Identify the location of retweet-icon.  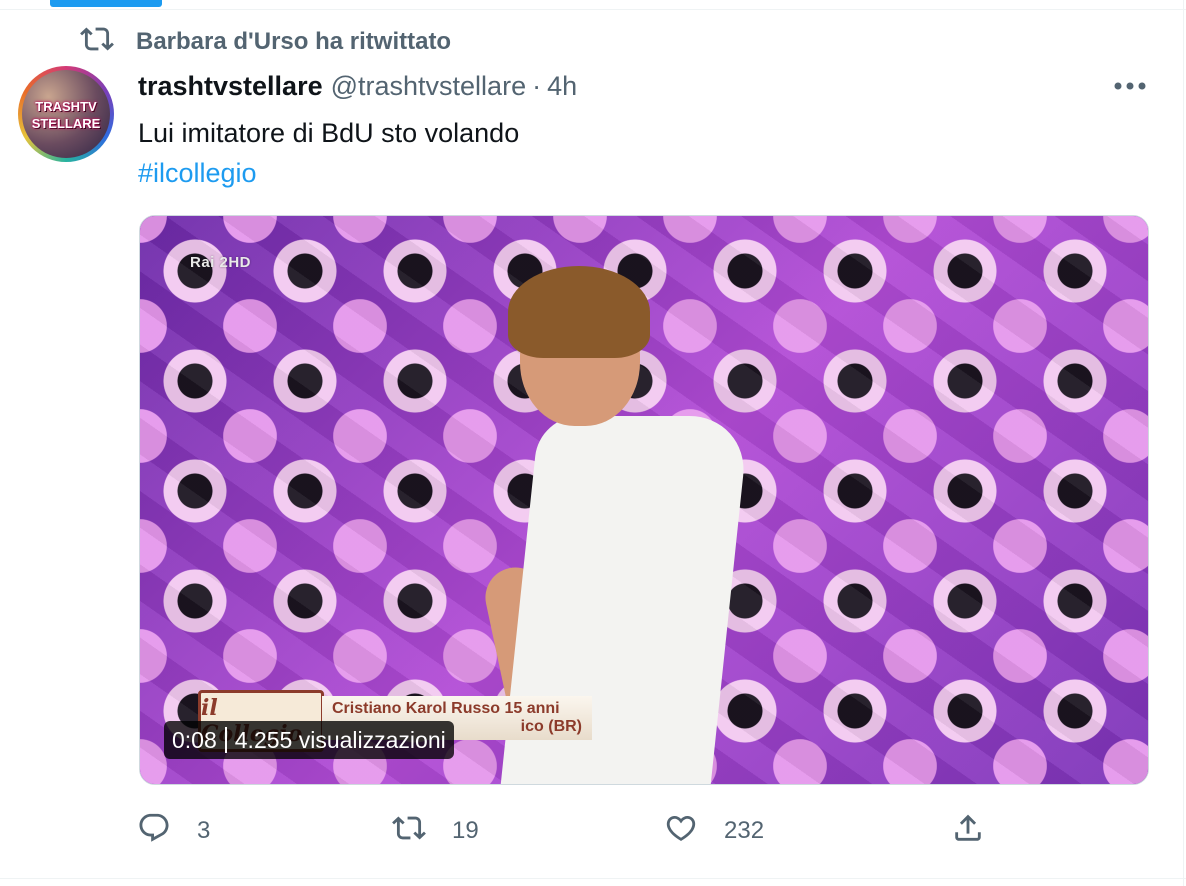
(108, 42).